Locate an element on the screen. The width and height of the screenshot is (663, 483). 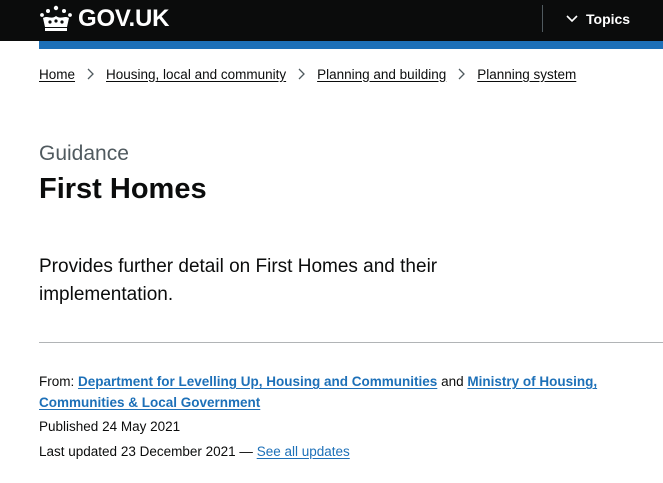
published-label: Published is located at coordinates (69, 426).